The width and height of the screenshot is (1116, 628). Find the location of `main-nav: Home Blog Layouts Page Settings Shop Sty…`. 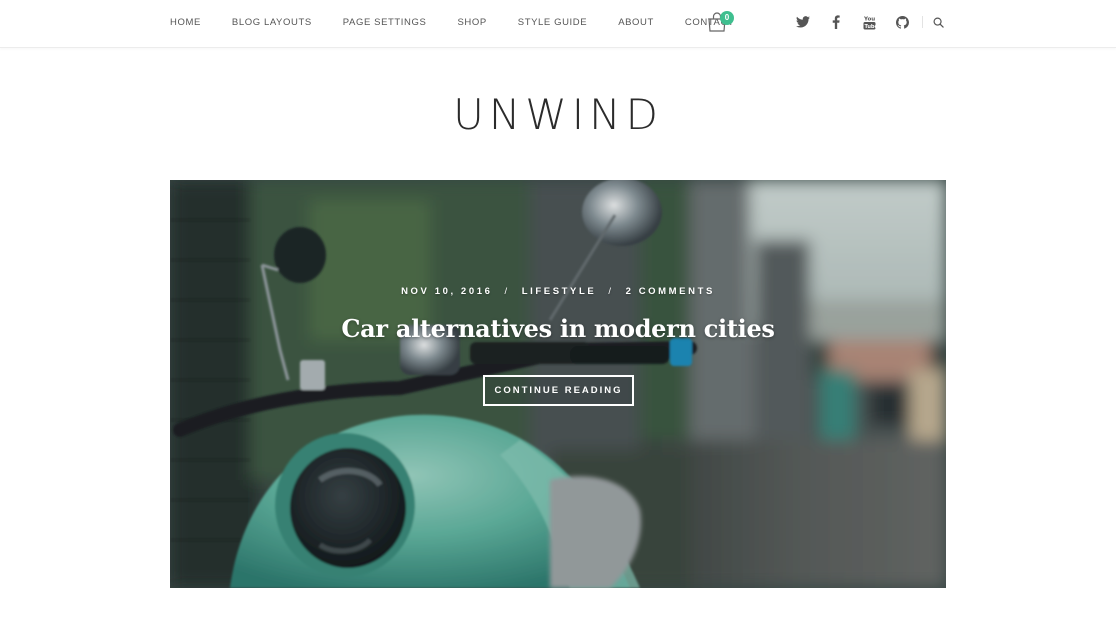

main-nav: Home Blog Layouts Page Settings Shop Sty… is located at coordinates (467, 22).